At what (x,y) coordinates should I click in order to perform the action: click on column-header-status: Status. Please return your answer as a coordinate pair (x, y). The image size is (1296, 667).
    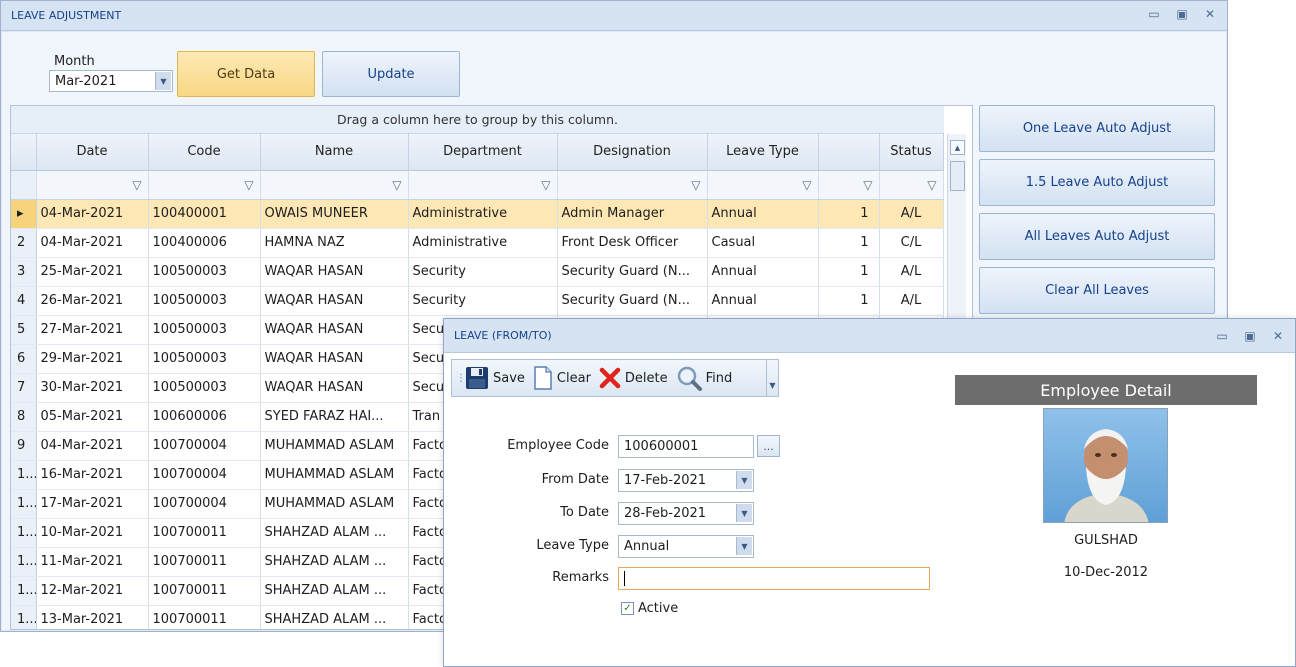
    Looking at the image, I should click on (911, 152).